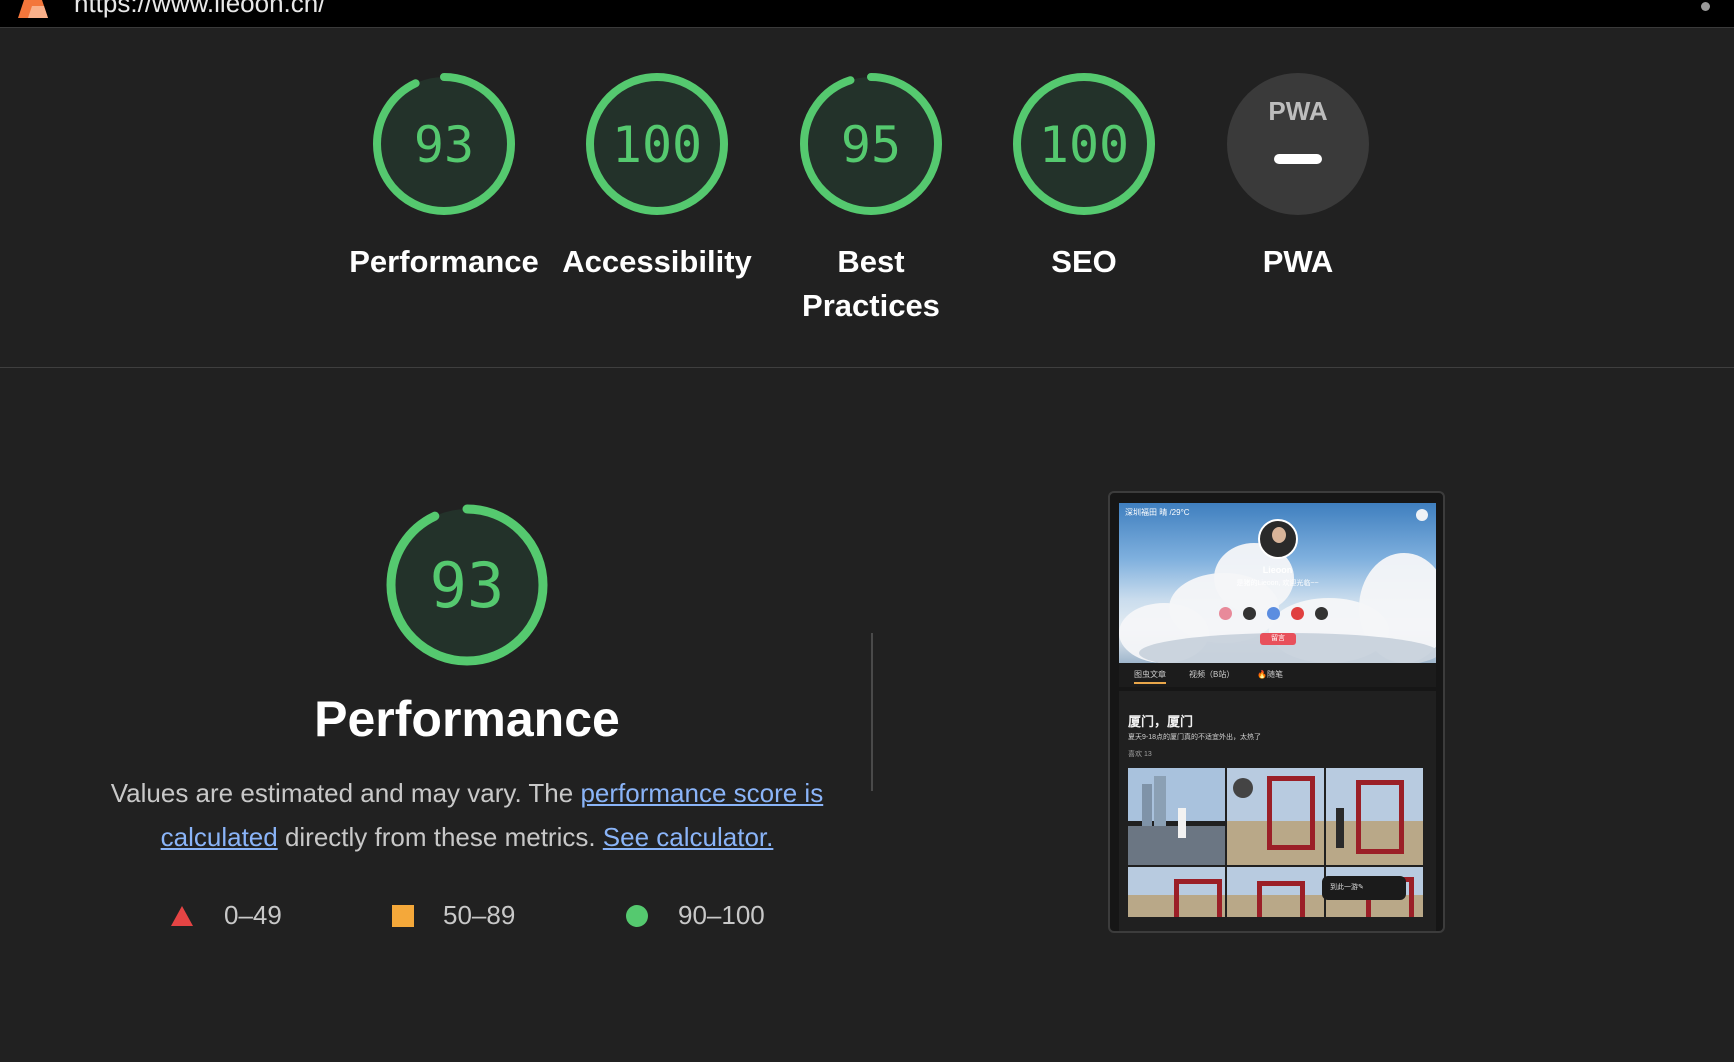 Image resolution: width=1734 pixels, height=1062 pixels. What do you see at coordinates (1150, 674) in the screenshot?
I see `screenshot-tab: 图虫文章` at bounding box center [1150, 674].